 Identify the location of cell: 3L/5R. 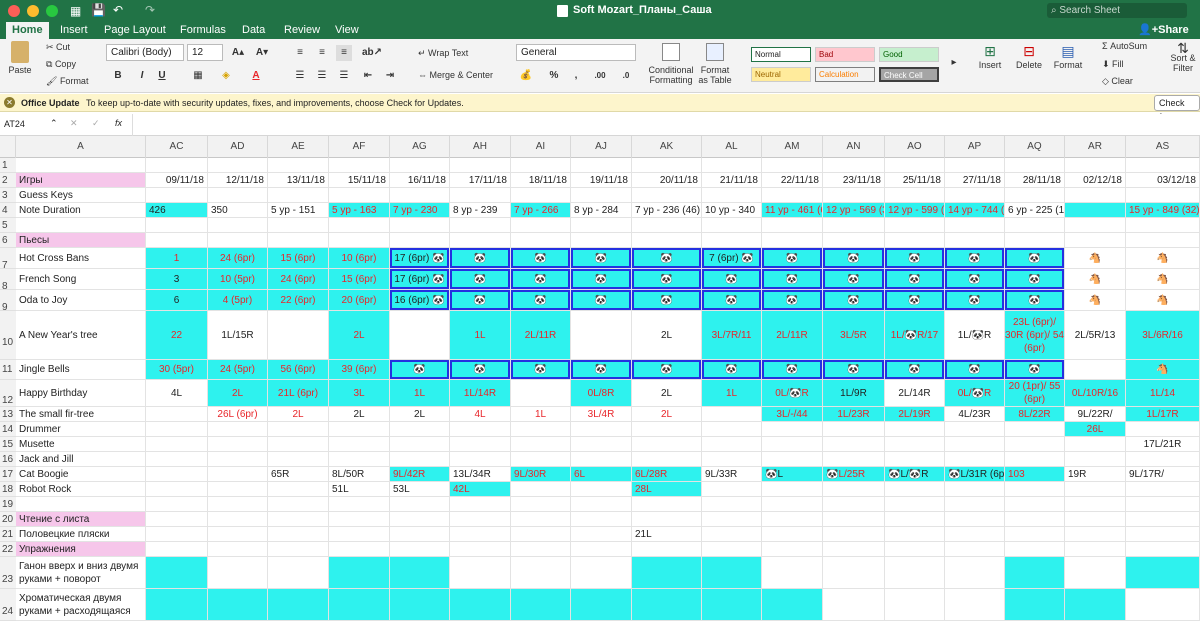
(854, 335).